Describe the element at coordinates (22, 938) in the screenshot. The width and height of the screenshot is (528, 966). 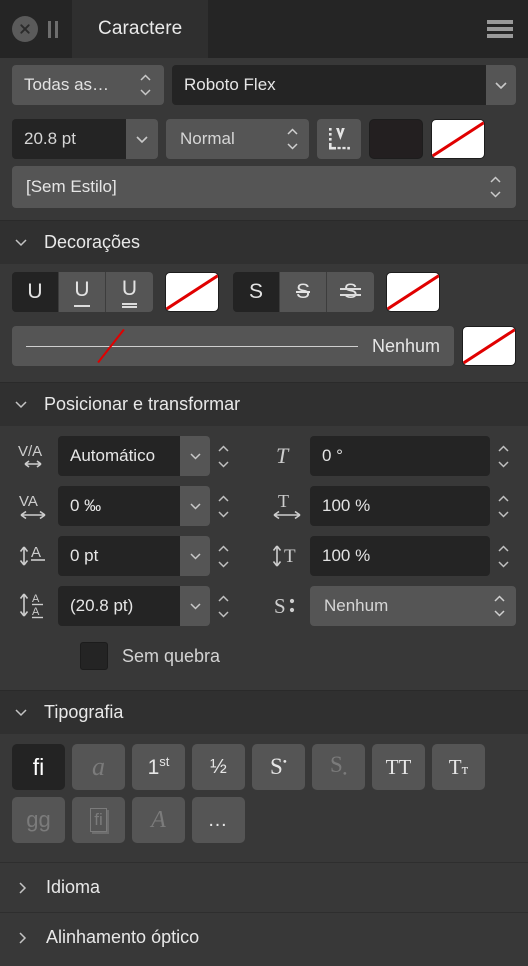
I see `chevron-right-icon` at that location.